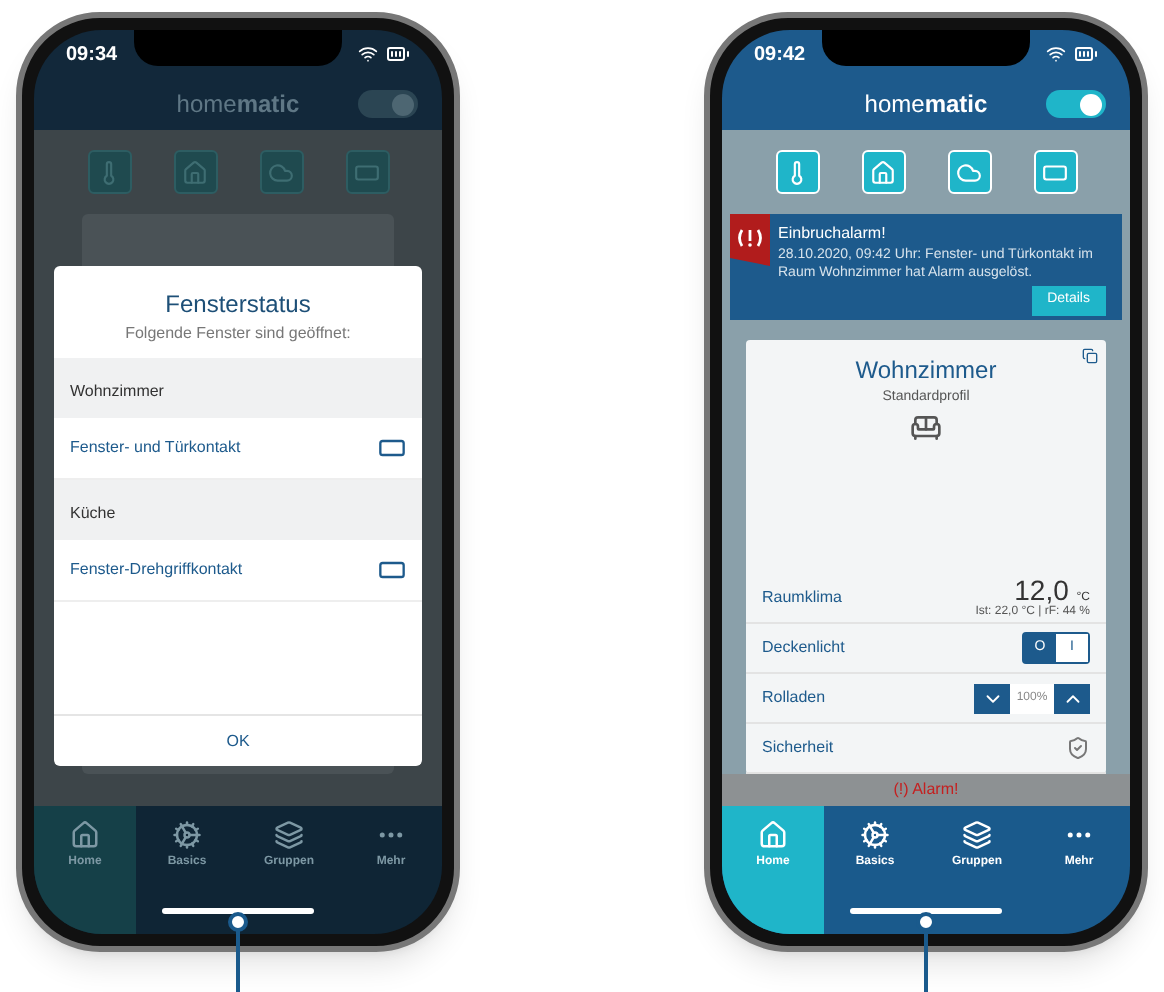  Describe the element at coordinates (992, 698) in the screenshot. I see `down-button` at that location.